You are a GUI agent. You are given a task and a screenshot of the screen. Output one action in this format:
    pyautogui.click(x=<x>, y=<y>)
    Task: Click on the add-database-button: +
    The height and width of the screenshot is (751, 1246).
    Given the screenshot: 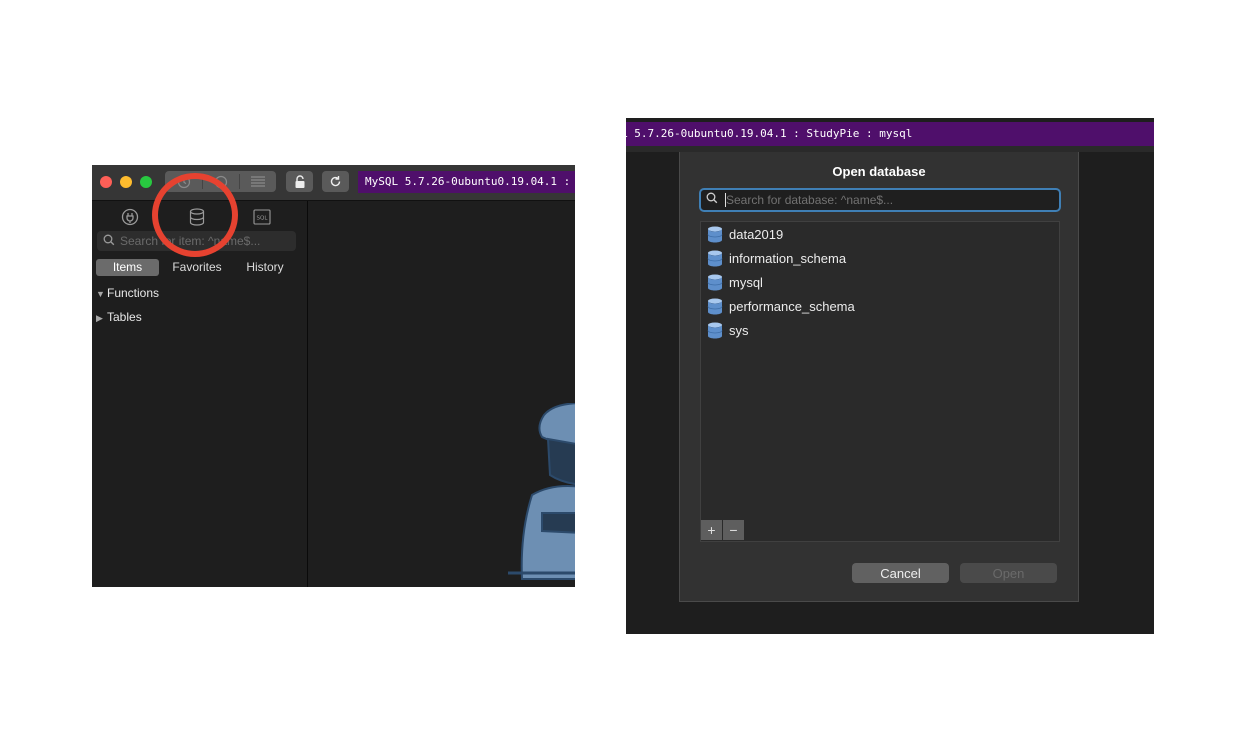 What is the action you would take?
    pyautogui.click(x=711, y=530)
    